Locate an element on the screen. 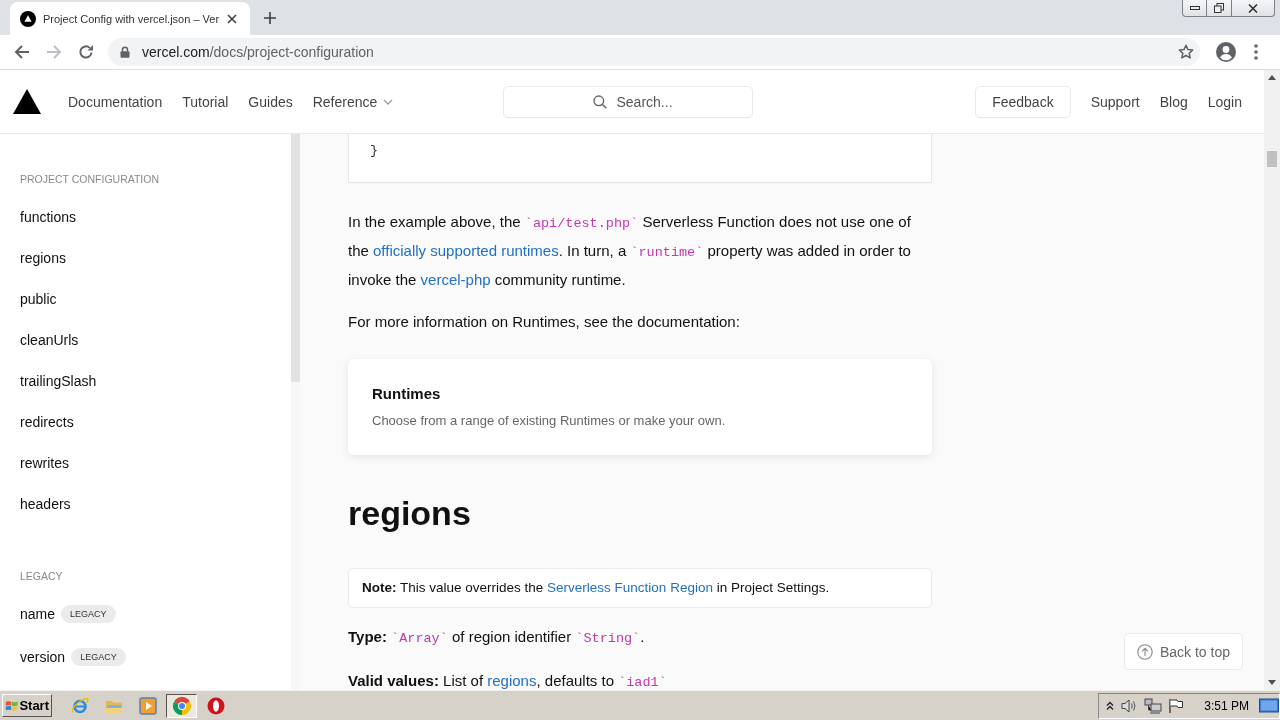 Image resolution: width=1280 pixels, height=720 pixels. flag-icon is located at coordinates (1176, 705).